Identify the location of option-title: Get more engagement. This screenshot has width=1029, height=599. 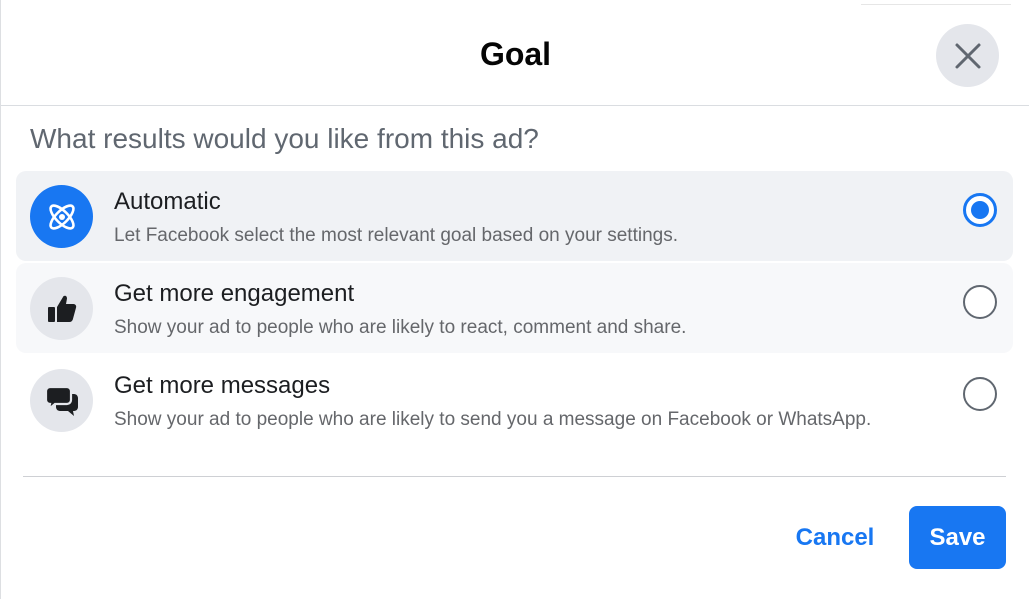
(234, 293).